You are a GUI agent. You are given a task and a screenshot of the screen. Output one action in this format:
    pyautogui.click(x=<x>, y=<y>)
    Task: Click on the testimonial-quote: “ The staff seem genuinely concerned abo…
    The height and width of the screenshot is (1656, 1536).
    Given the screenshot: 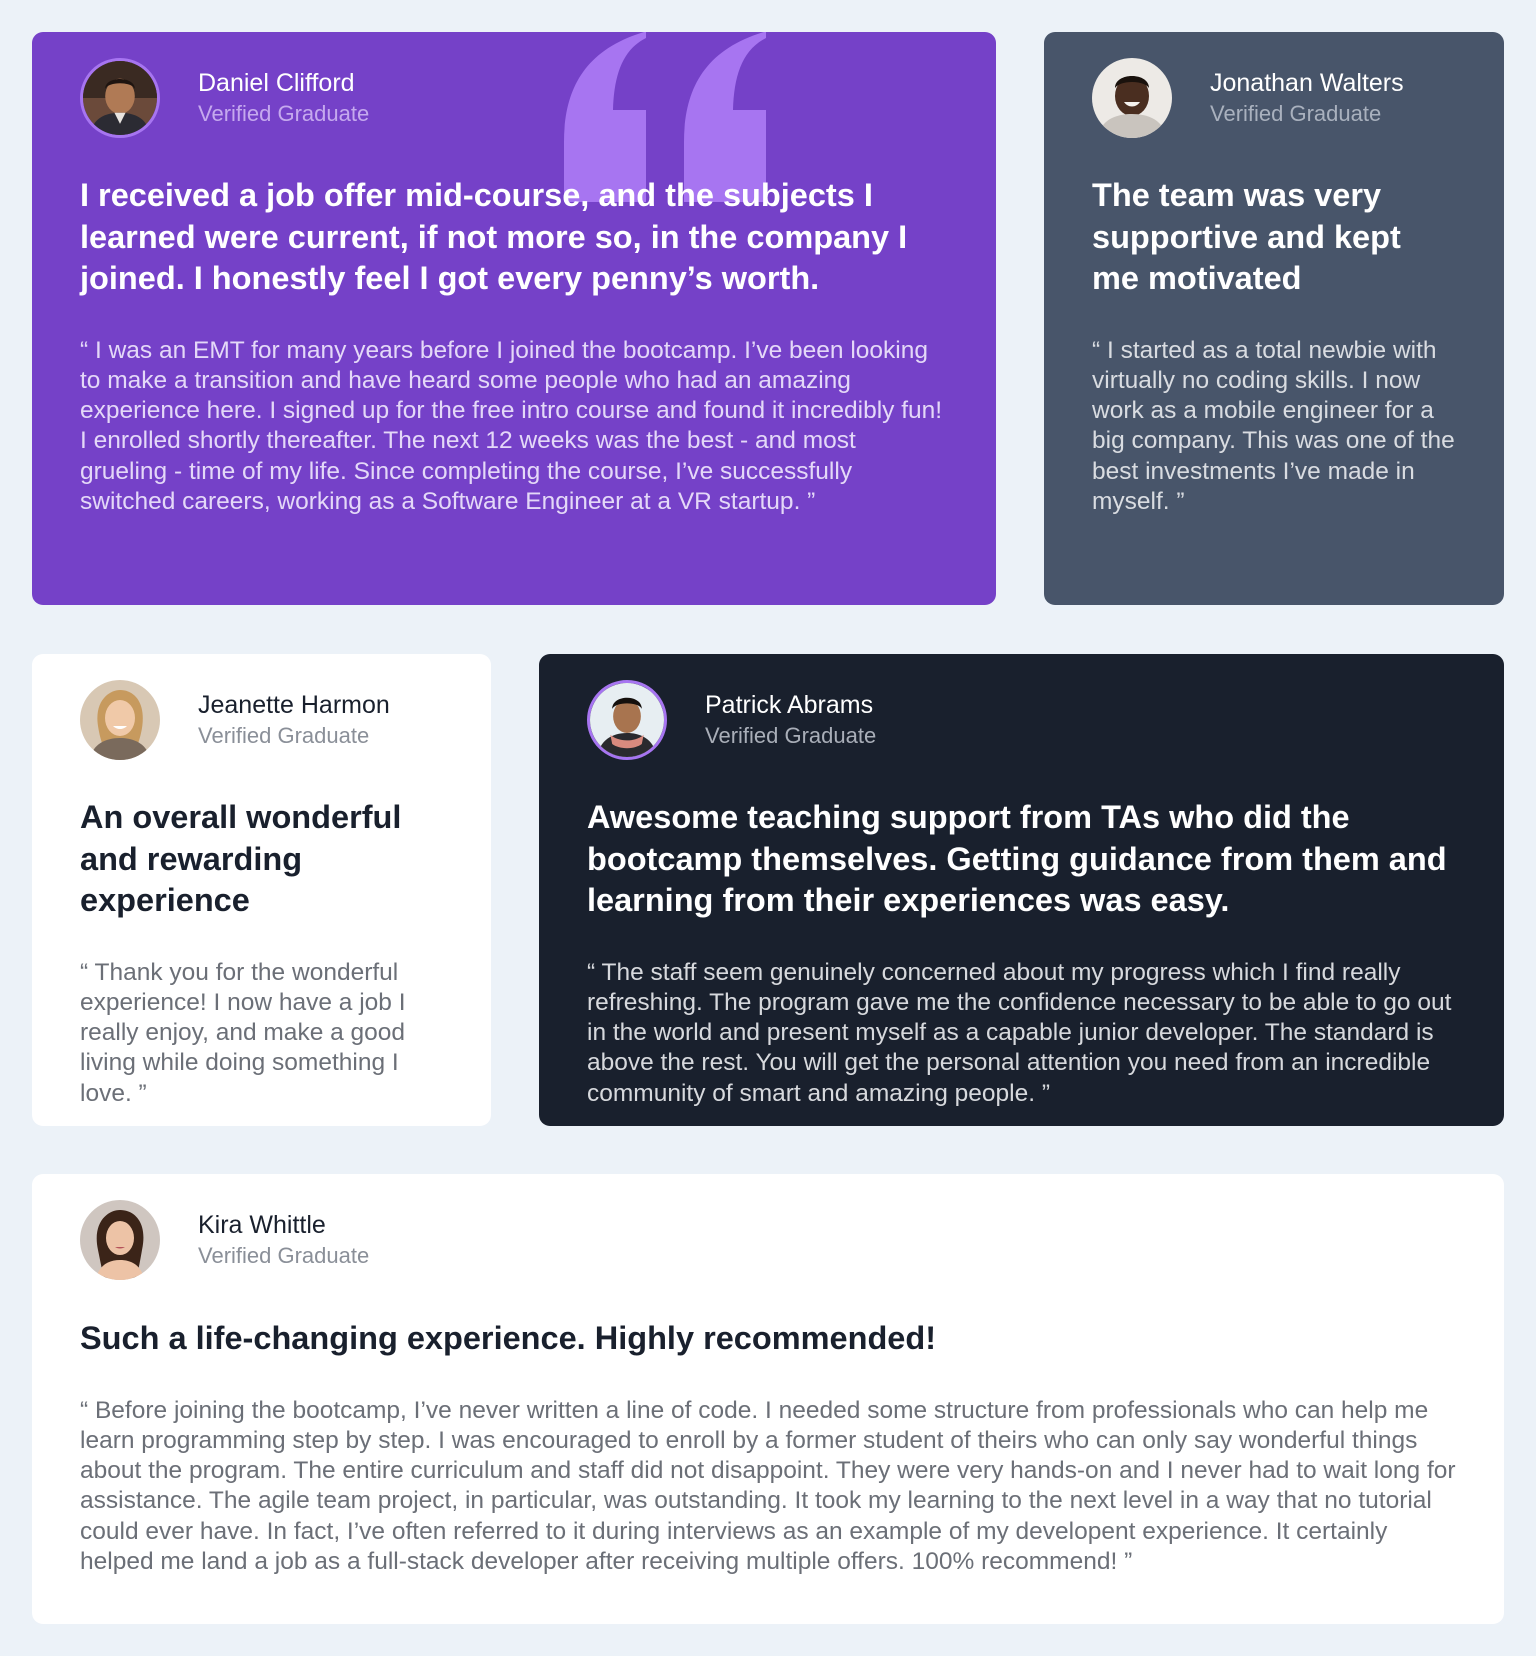 What is the action you would take?
    pyautogui.click(x=1019, y=1032)
    